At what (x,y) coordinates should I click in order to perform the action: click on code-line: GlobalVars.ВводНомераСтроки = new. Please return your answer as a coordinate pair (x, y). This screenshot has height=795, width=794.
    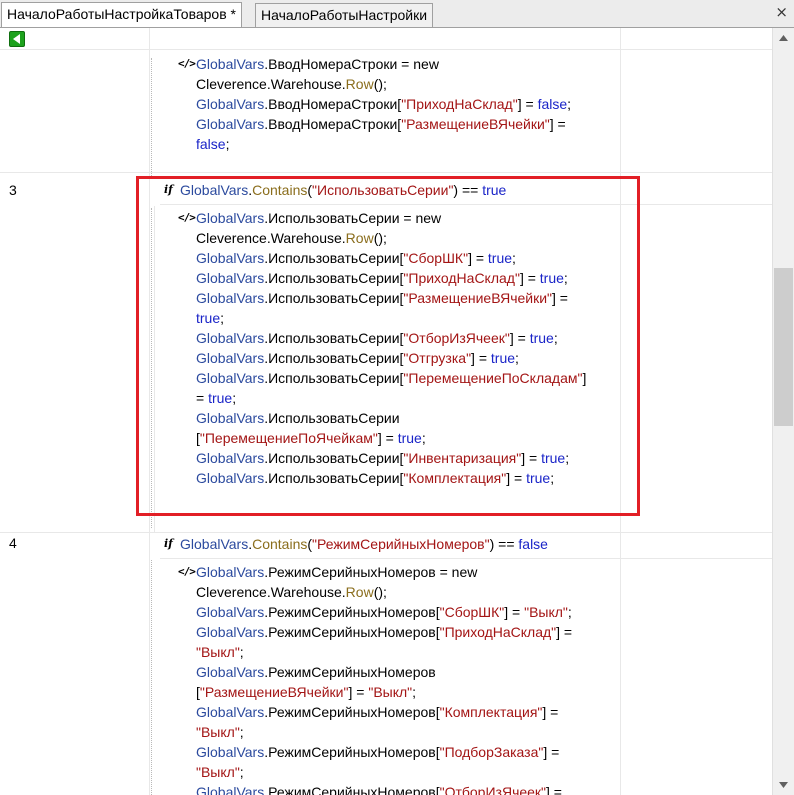
    Looking at the image, I should click on (317, 64).